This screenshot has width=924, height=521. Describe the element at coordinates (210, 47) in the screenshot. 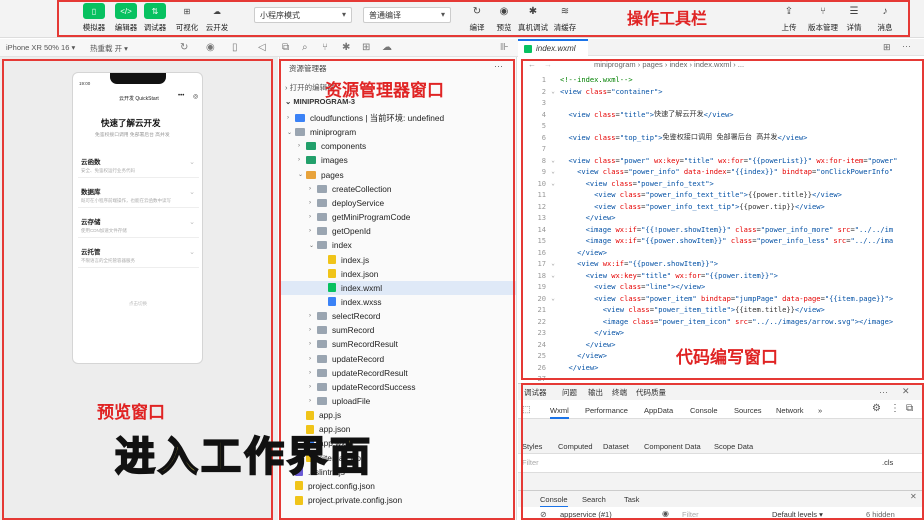

I see `record-icon: ◉` at that location.